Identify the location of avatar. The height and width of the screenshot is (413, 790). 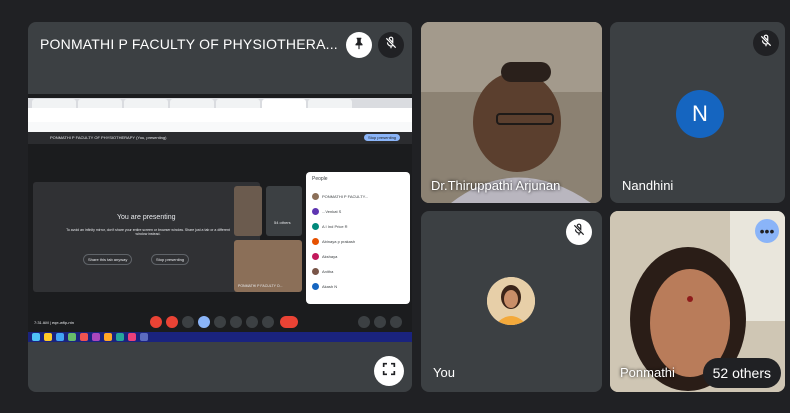
(511, 301).